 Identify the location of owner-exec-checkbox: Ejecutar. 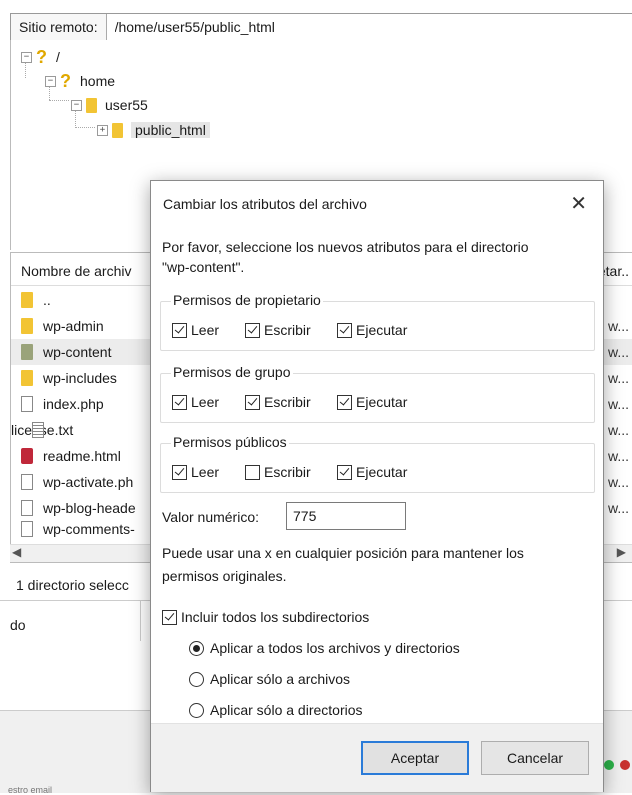
(372, 330).